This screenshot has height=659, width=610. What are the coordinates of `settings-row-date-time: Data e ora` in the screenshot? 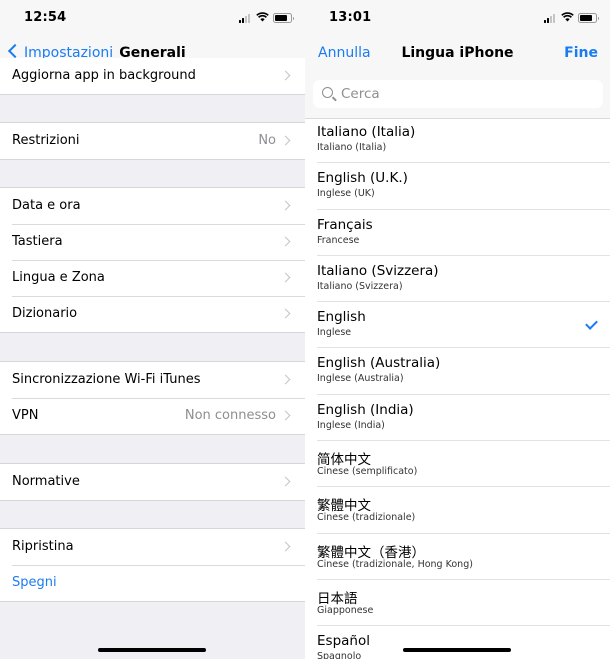 It's located at (152, 206).